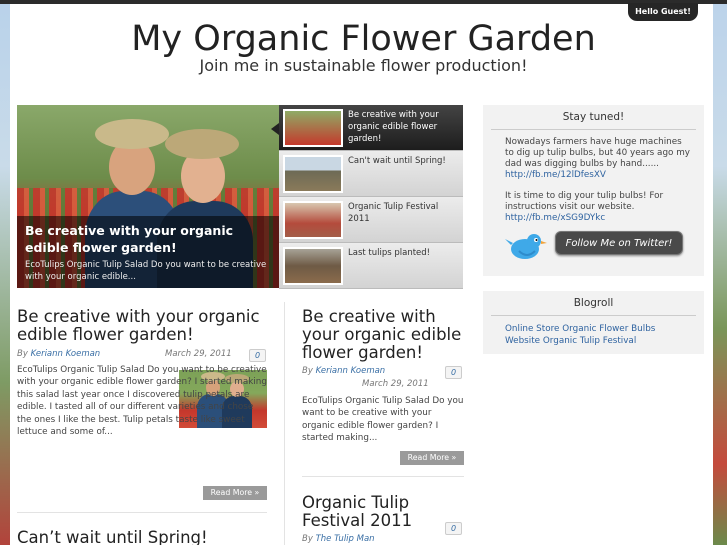  I want to click on slider-thumb-4: Last tulips planted!, so click(371, 266).